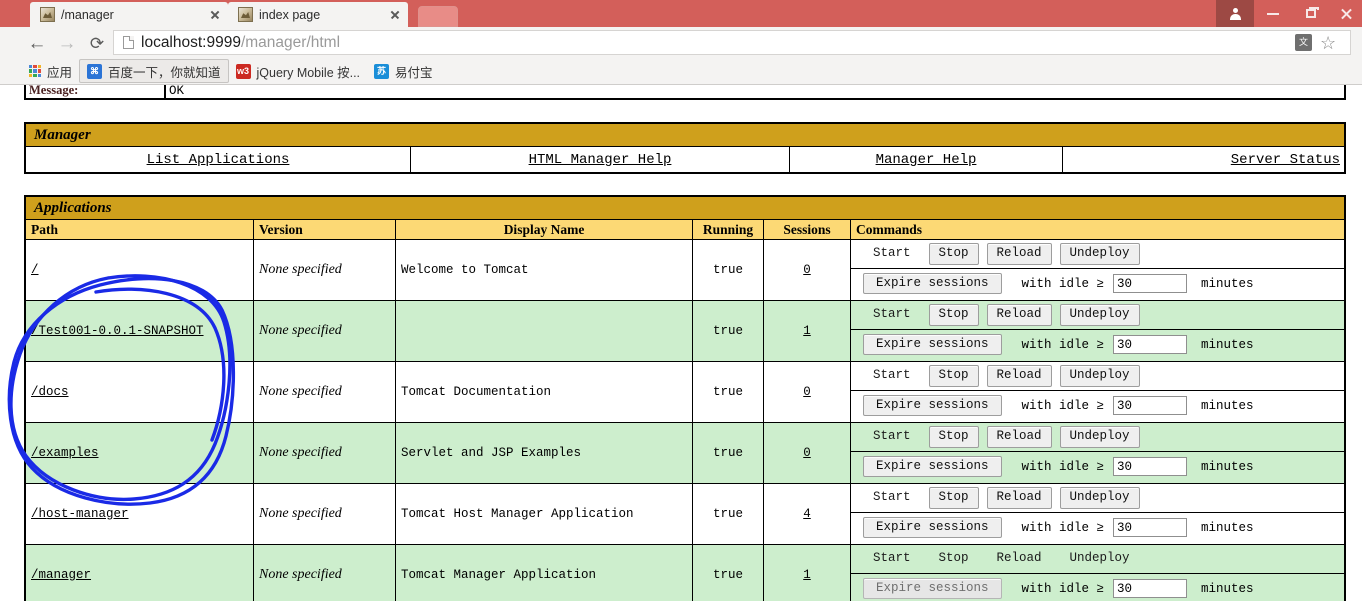 Image resolution: width=1362 pixels, height=601 pixels. Describe the element at coordinates (129, 14) in the screenshot. I see `browser-tab-manager: /manager` at that location.